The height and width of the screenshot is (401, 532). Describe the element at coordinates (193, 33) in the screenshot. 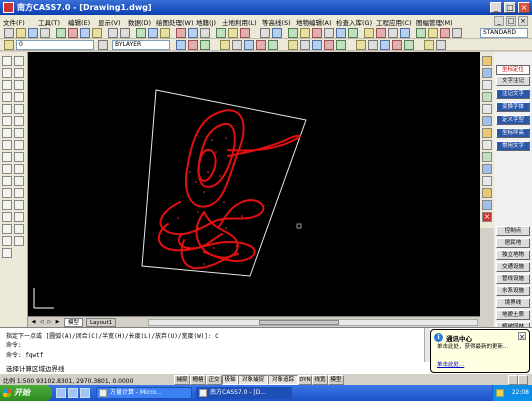

I see `design-center-icon` at that location.